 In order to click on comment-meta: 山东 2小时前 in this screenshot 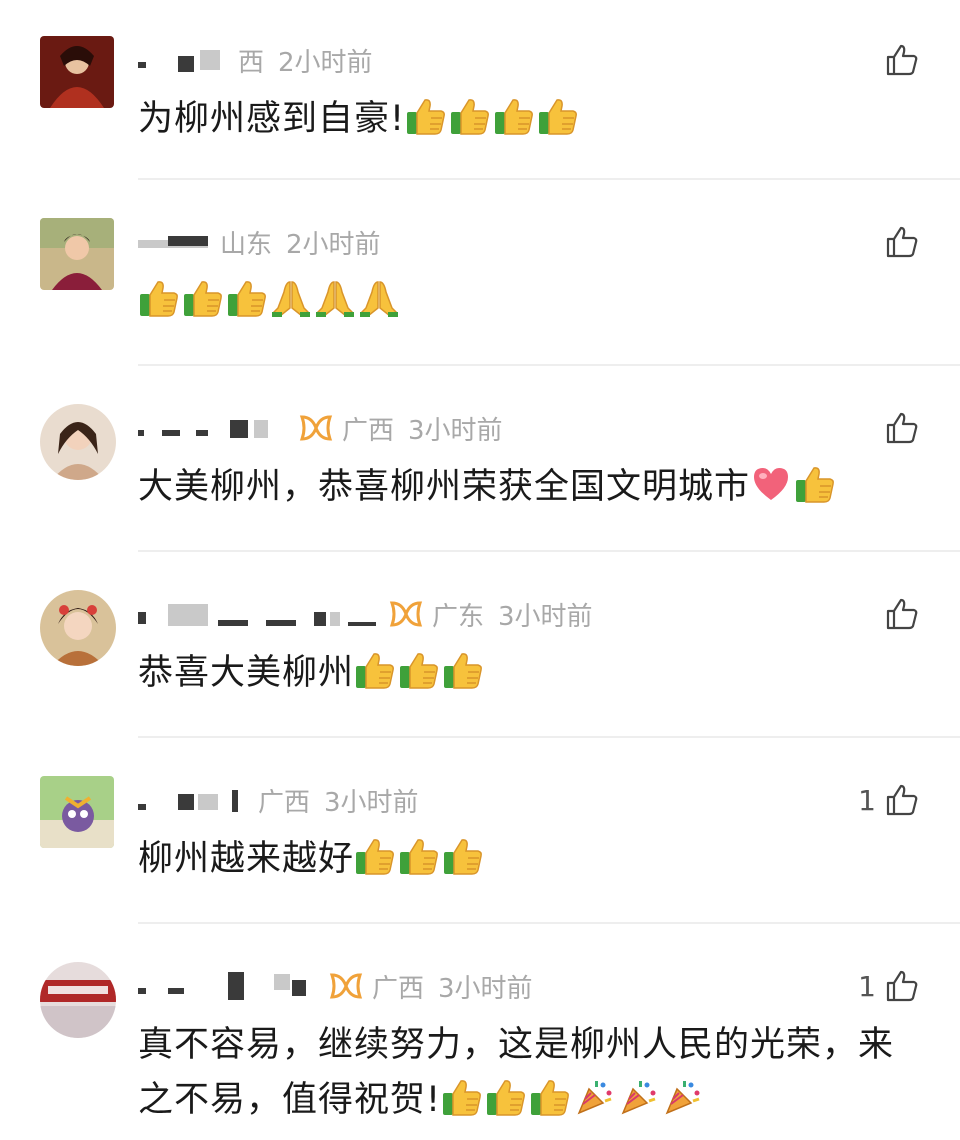, I will do `click(259, 242)`.